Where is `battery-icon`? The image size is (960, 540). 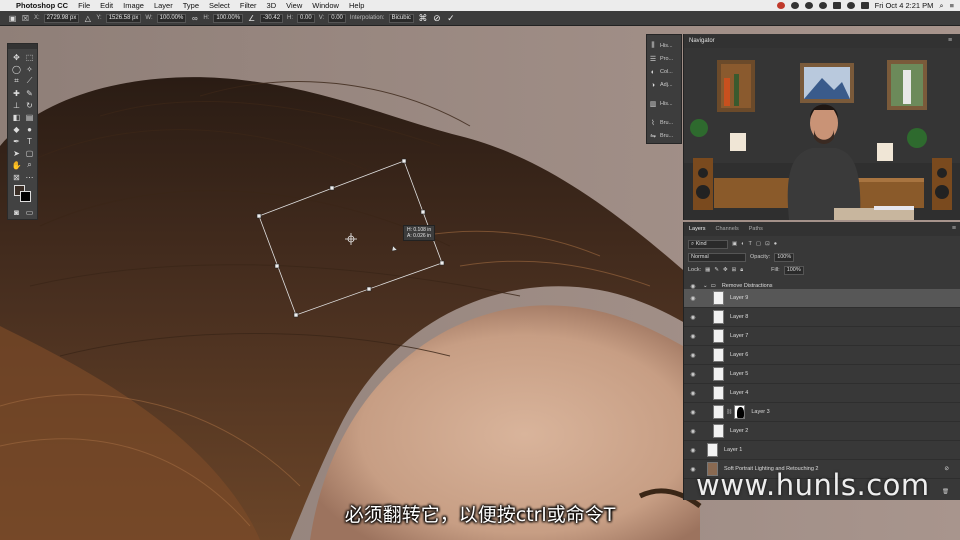
battery-icon is located at coordinates (864, 5).